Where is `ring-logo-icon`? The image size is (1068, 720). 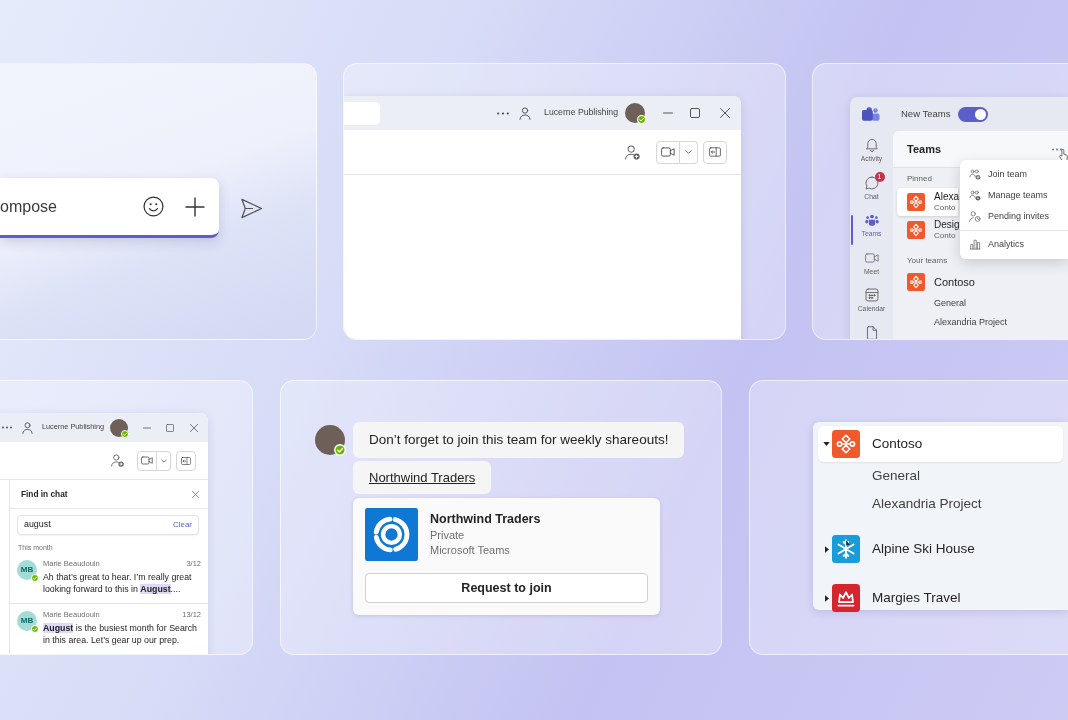
ring-logo-icon is located at coordinates (391, 534).